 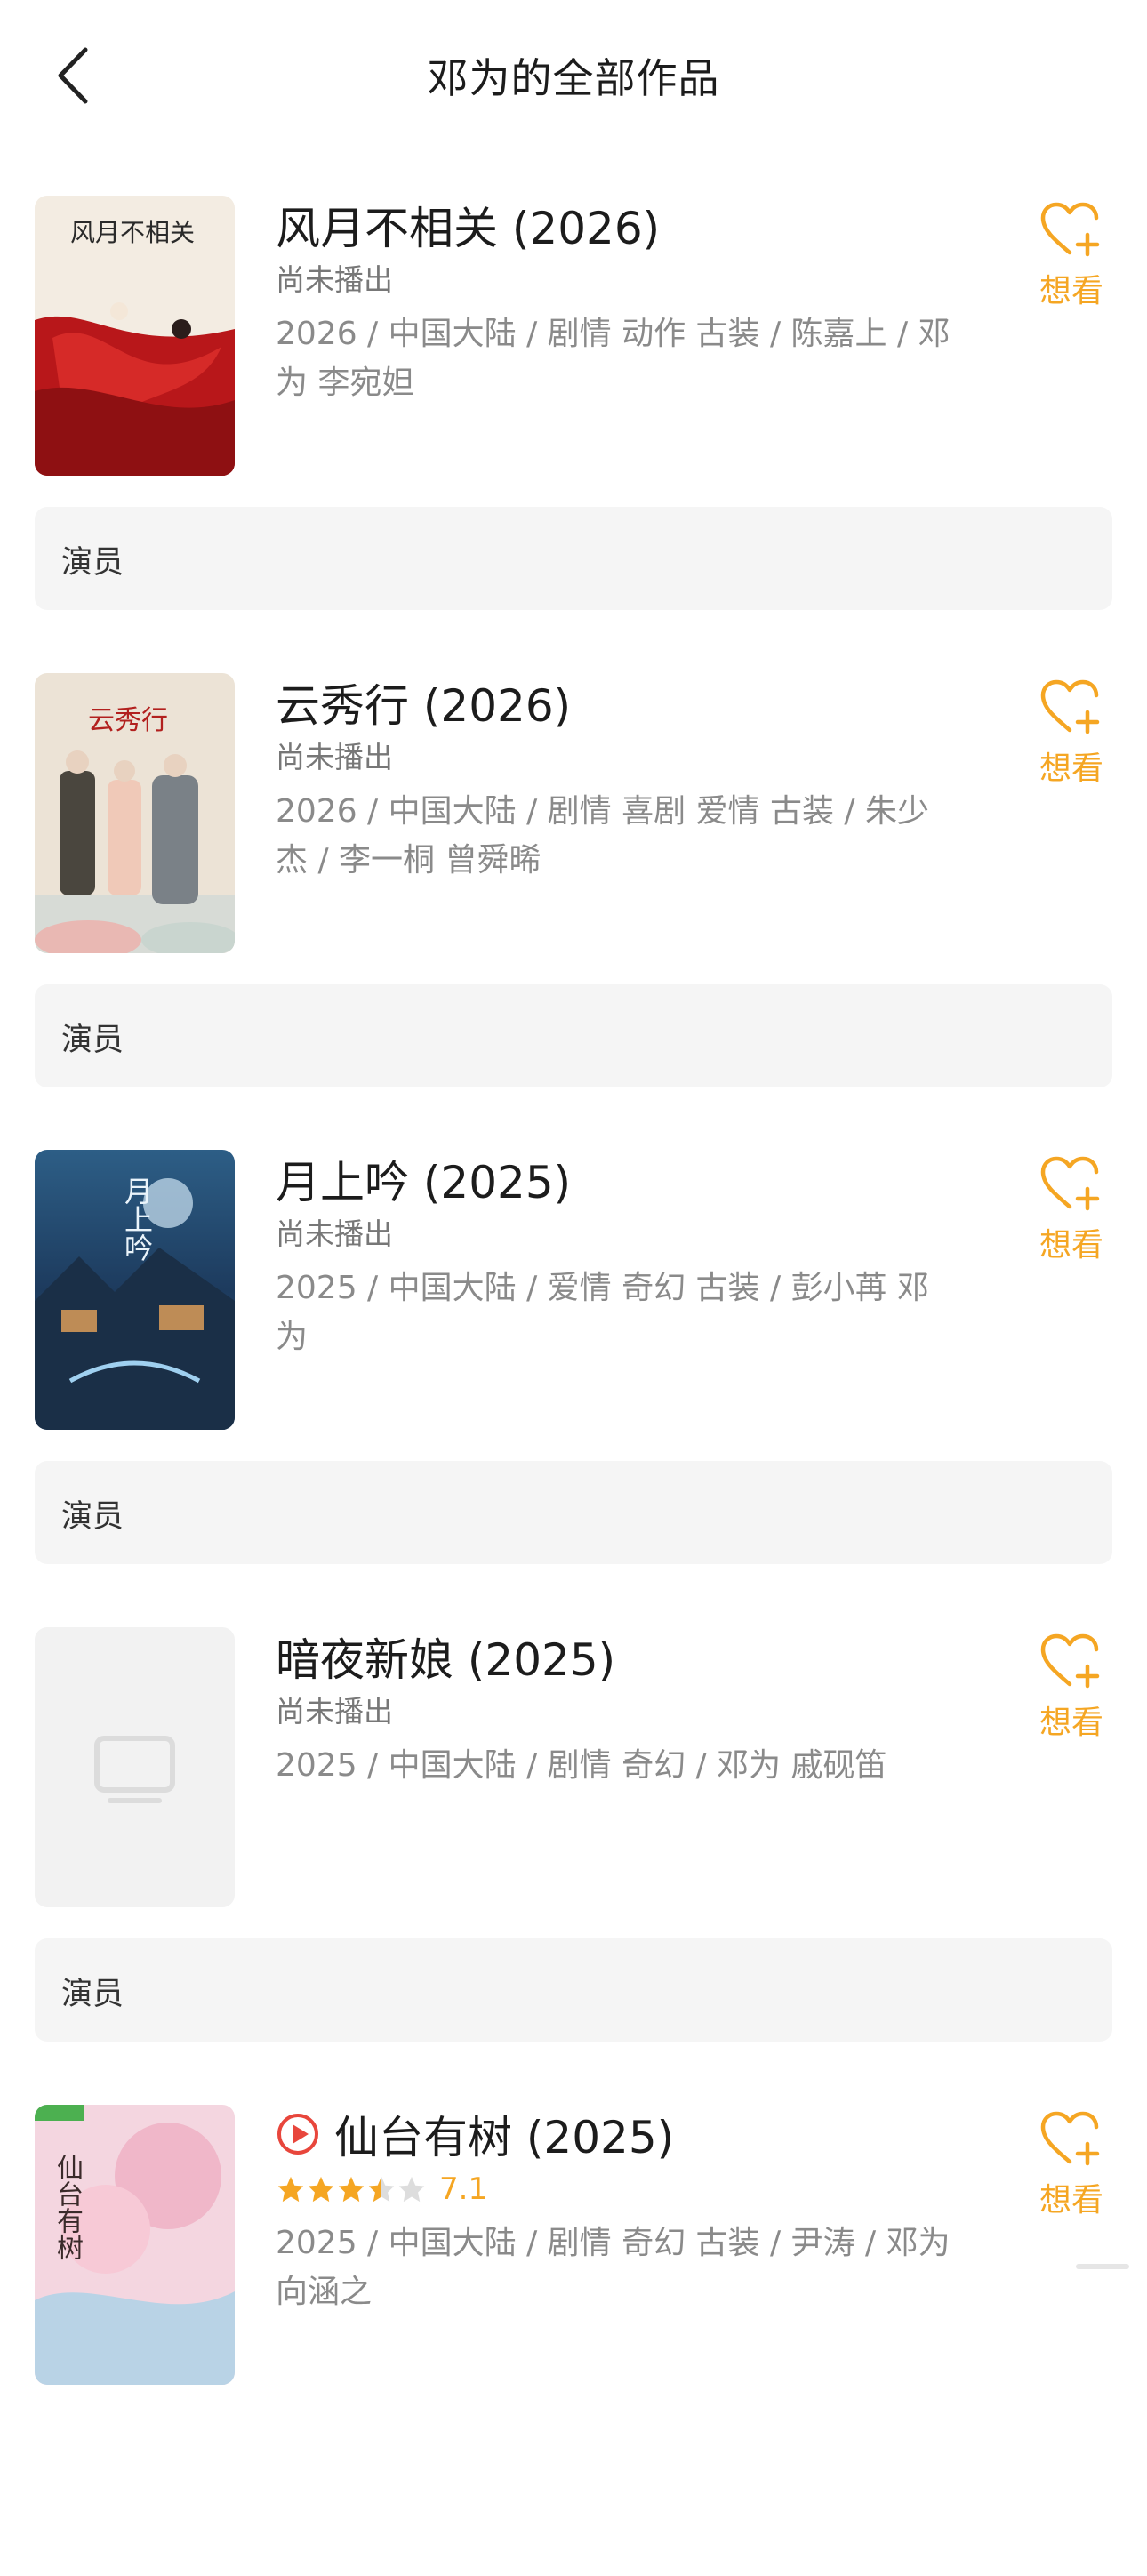 I want to click on star-half-icon, so click(x=381, y=2189).